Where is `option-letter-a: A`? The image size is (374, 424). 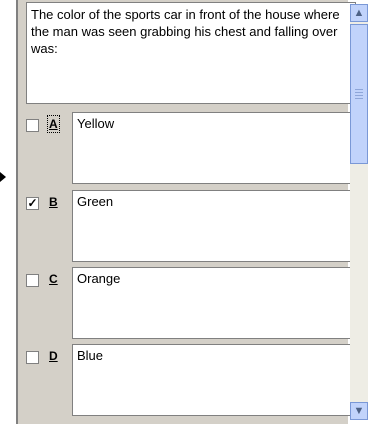
option-letter-a: A is located at coordinates (53, 124).